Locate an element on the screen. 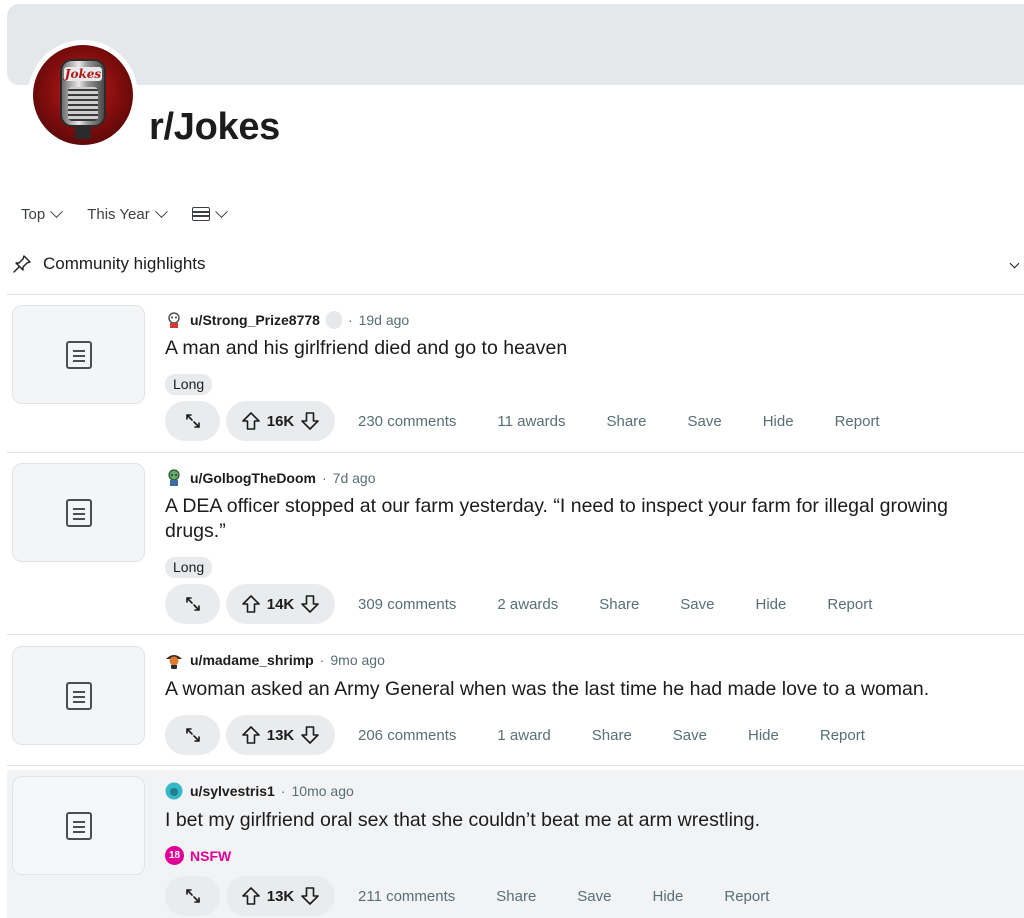  awards-button: 11 awards is located at coordinates (531, 421).